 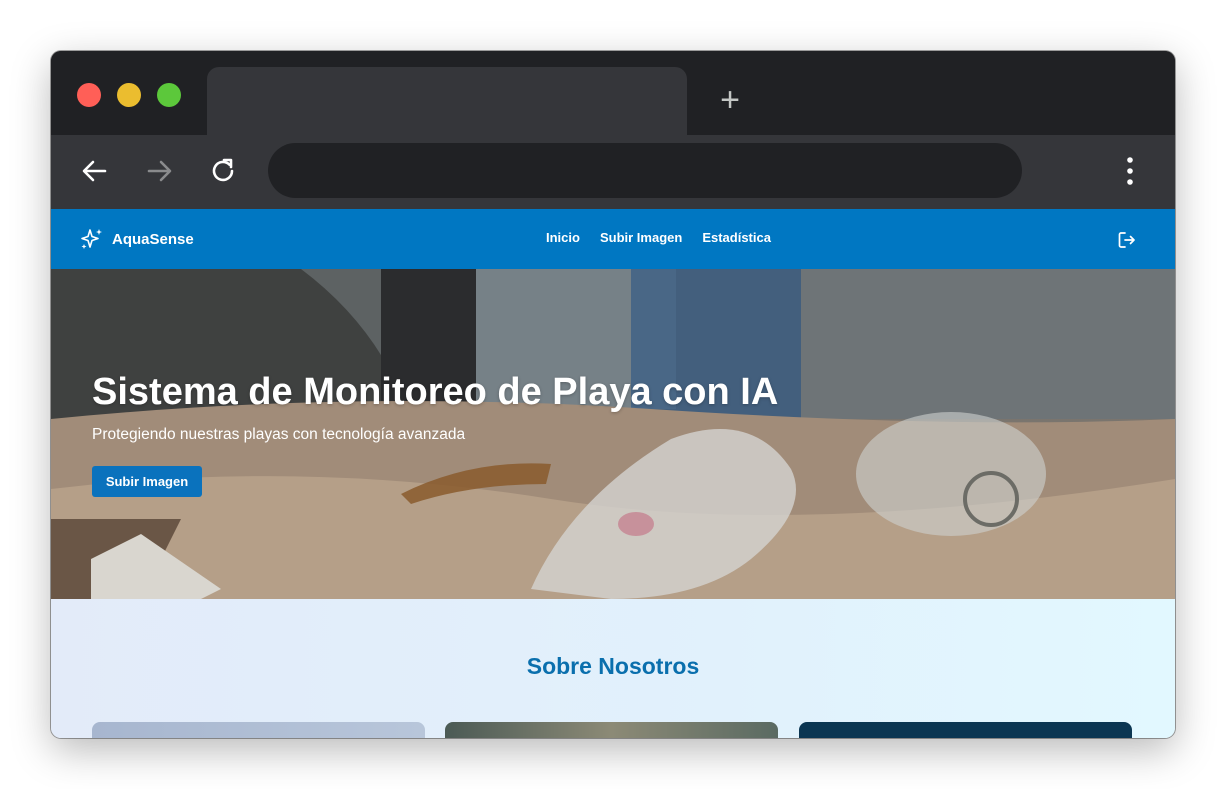 What do you see at coordinates (91, 239) in the screenshot?
I see `sparkles-icon` at bounding box center [91, 239].